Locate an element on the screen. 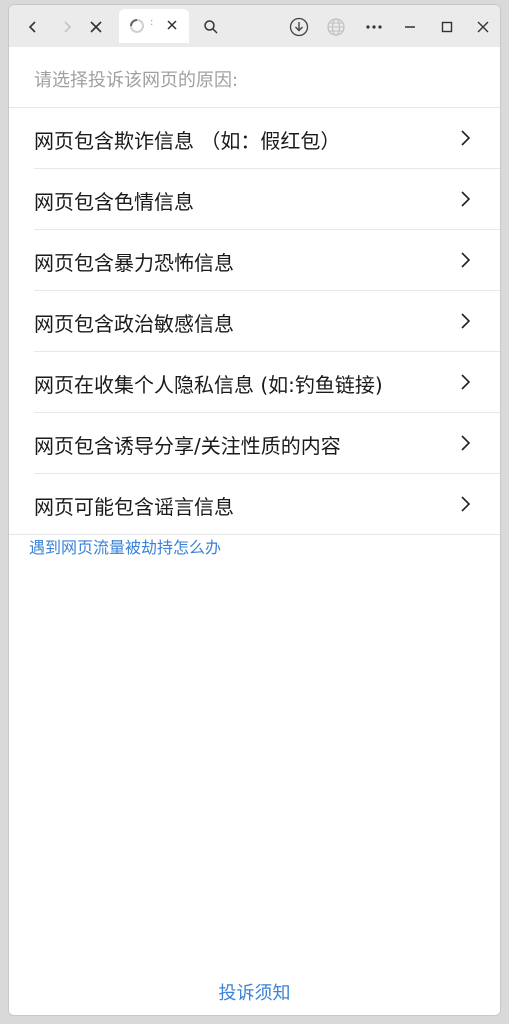  close-window-button is located at coordinates (483, 27).